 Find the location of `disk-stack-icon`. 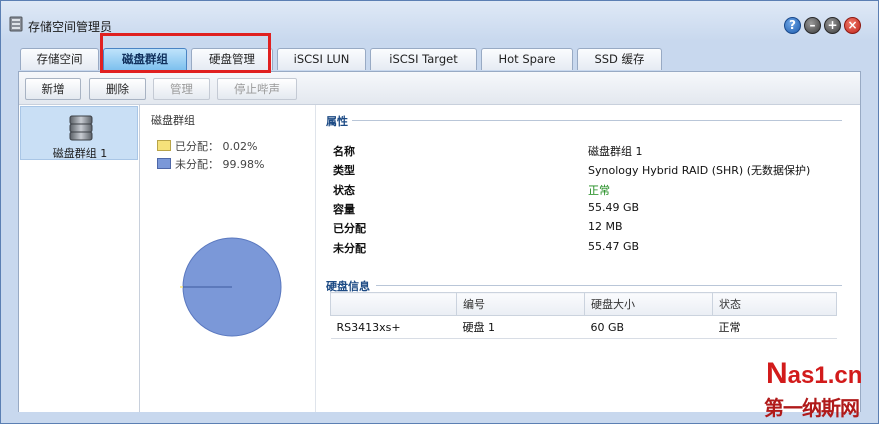

disk-stack-icon is located at coordinates (81, 128).